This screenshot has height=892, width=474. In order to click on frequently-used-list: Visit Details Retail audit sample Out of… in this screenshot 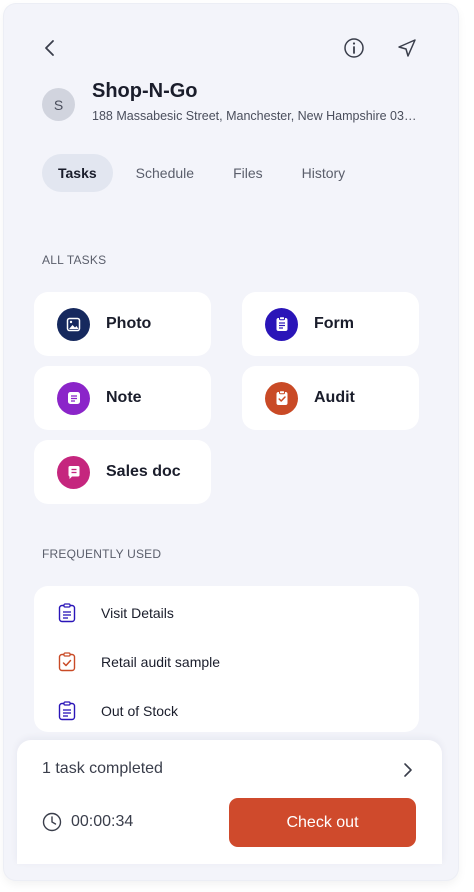, I will do `click(226, 659)`.